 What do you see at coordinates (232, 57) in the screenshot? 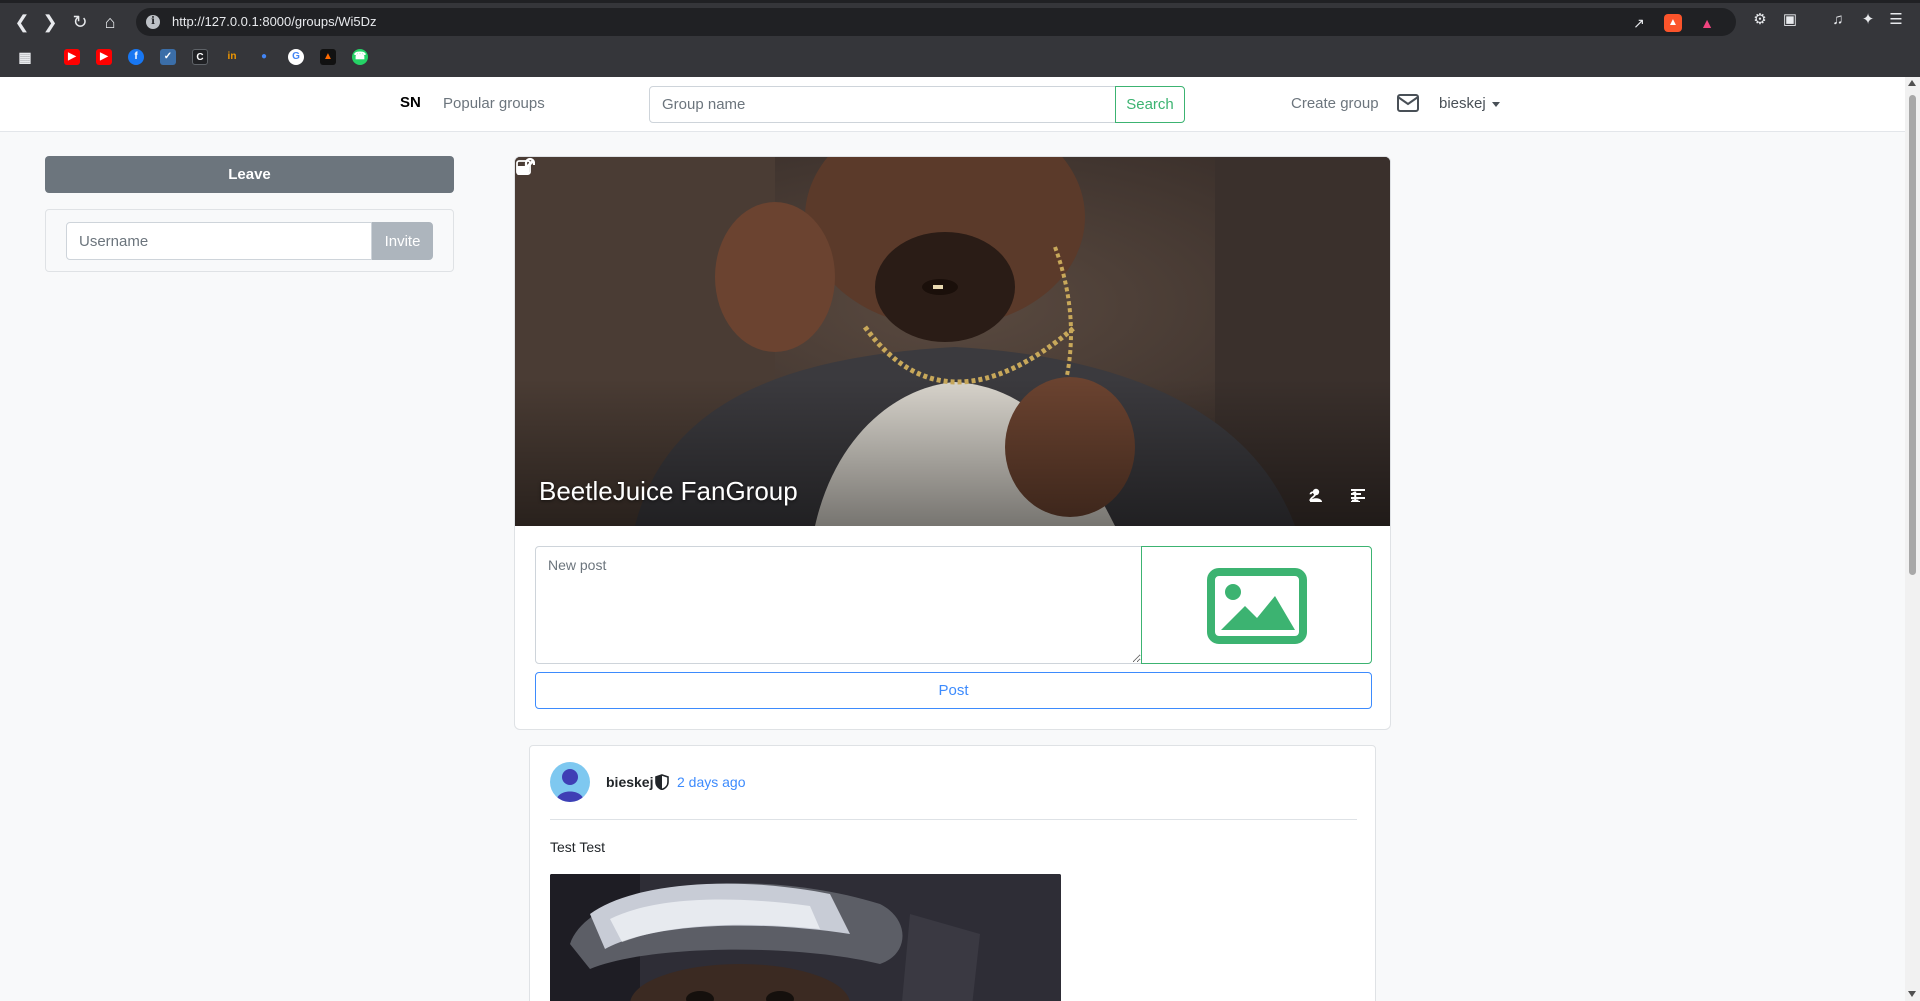
I see `in-bookmark-icon: in` at bounding box center [232, 57].